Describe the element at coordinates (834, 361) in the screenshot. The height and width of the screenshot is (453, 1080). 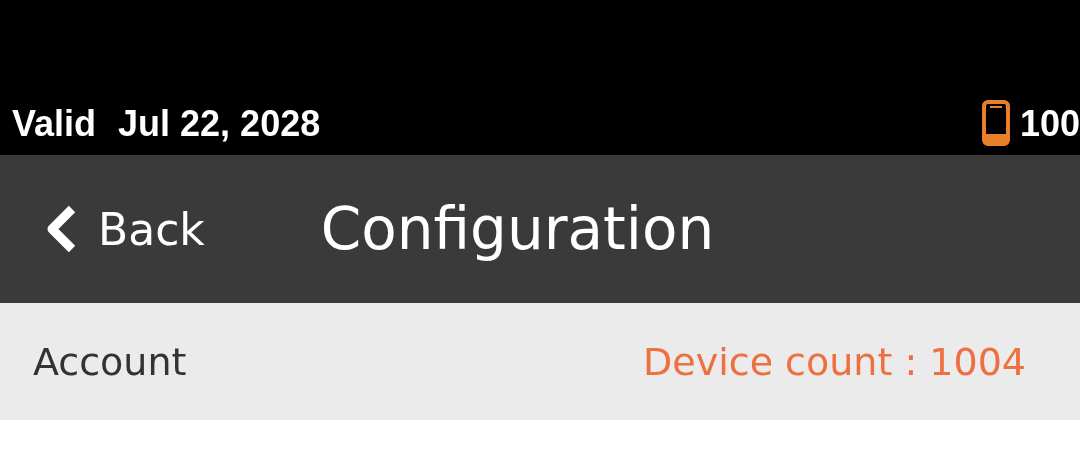
I see `device-count: Device count : 1004` at that location.